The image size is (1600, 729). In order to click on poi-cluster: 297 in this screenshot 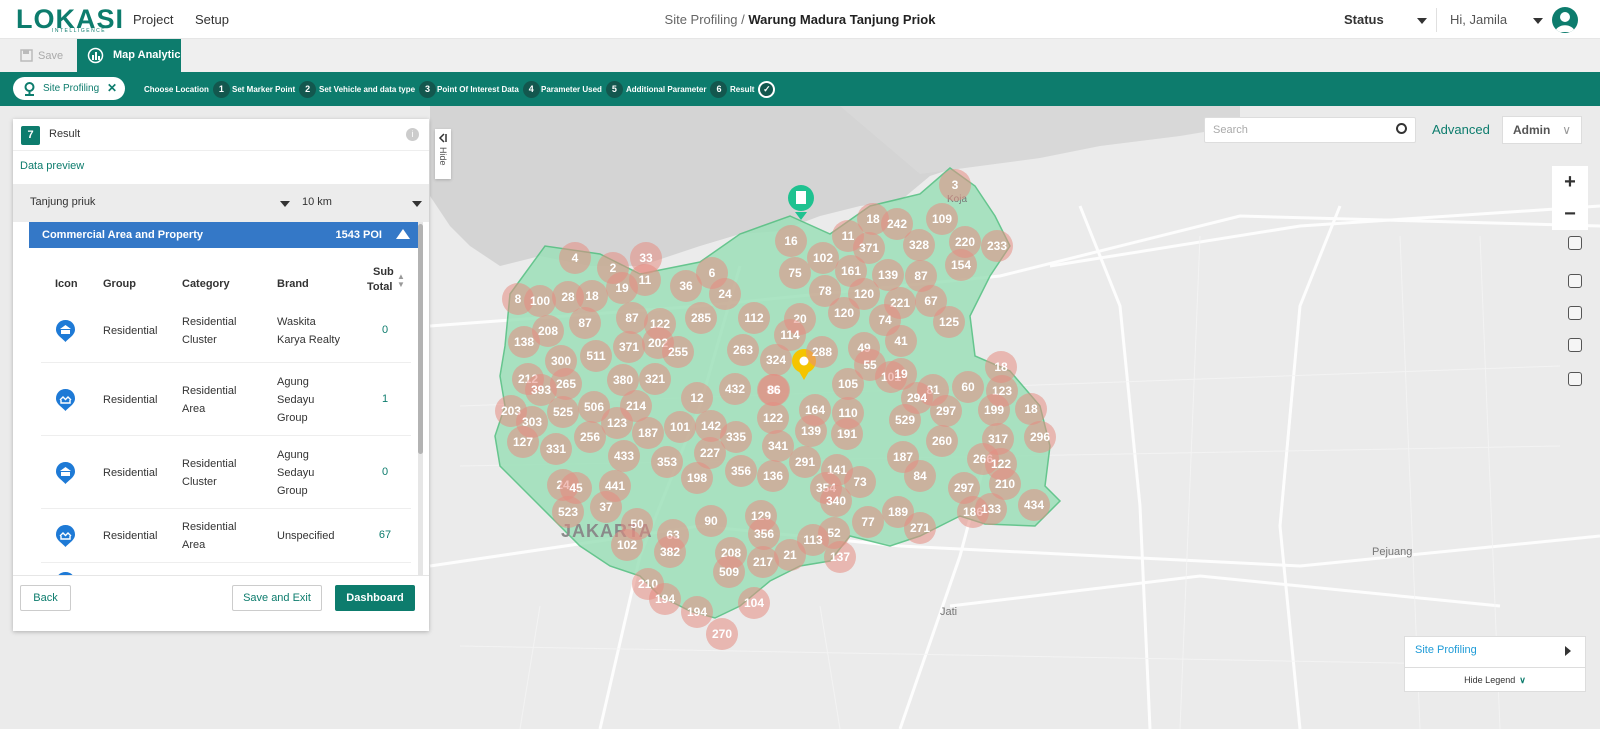, I will do `click(946, 411)`.